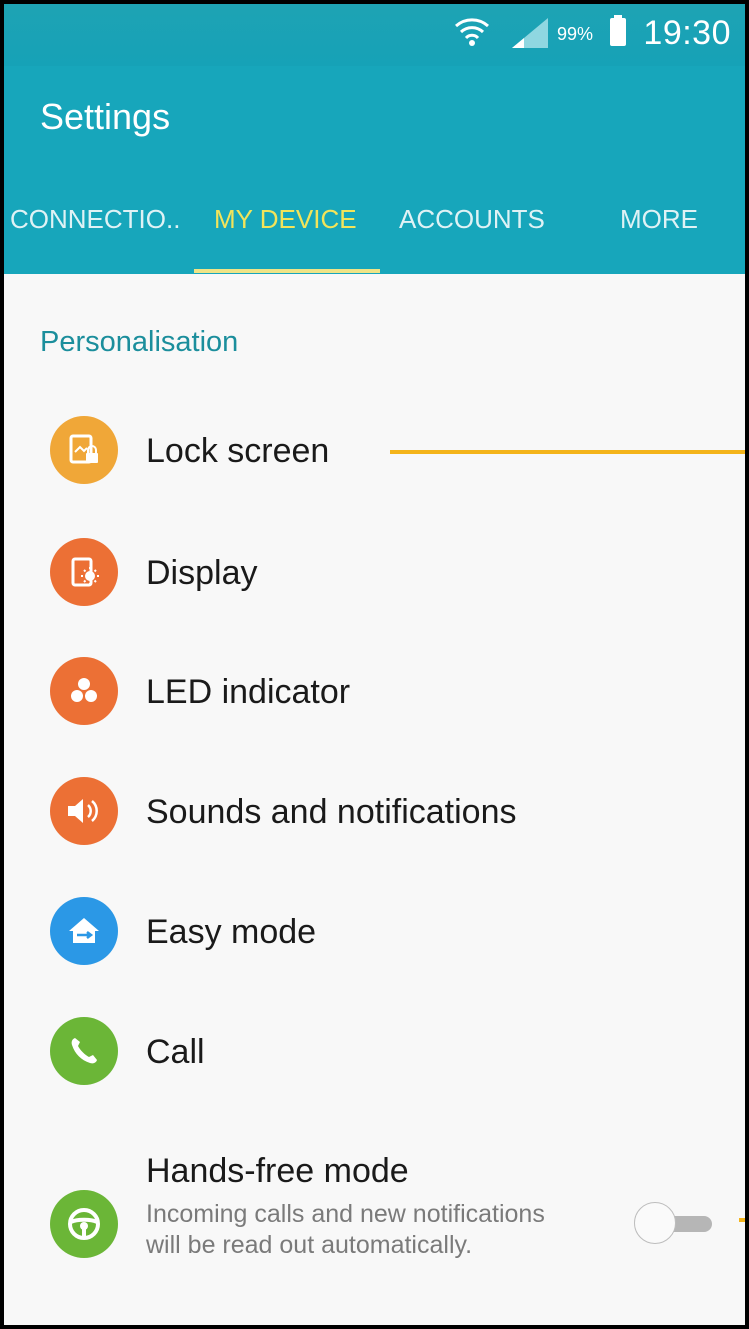 This screenshot has height=1329, width=749. Describe the element at coordinates (374, 690) in the screenshot. I see `list-item-led-indicator: LED indicator` at that location.